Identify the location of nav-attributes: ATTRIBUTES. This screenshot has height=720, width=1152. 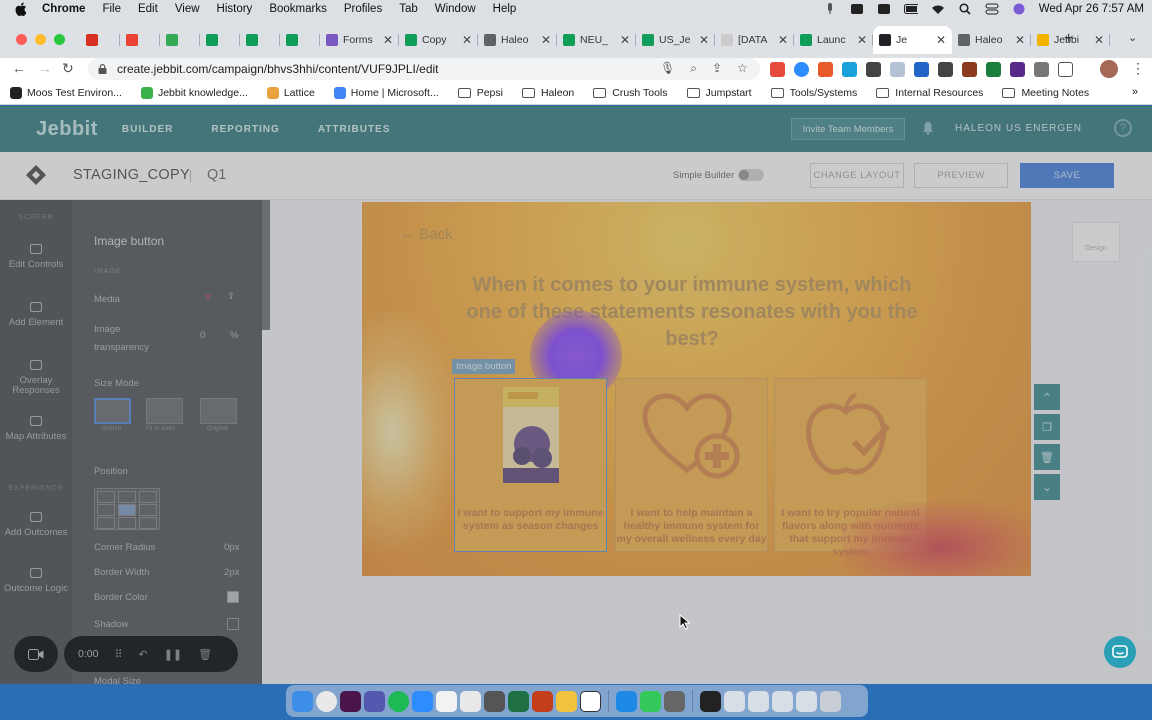
(354, 129).